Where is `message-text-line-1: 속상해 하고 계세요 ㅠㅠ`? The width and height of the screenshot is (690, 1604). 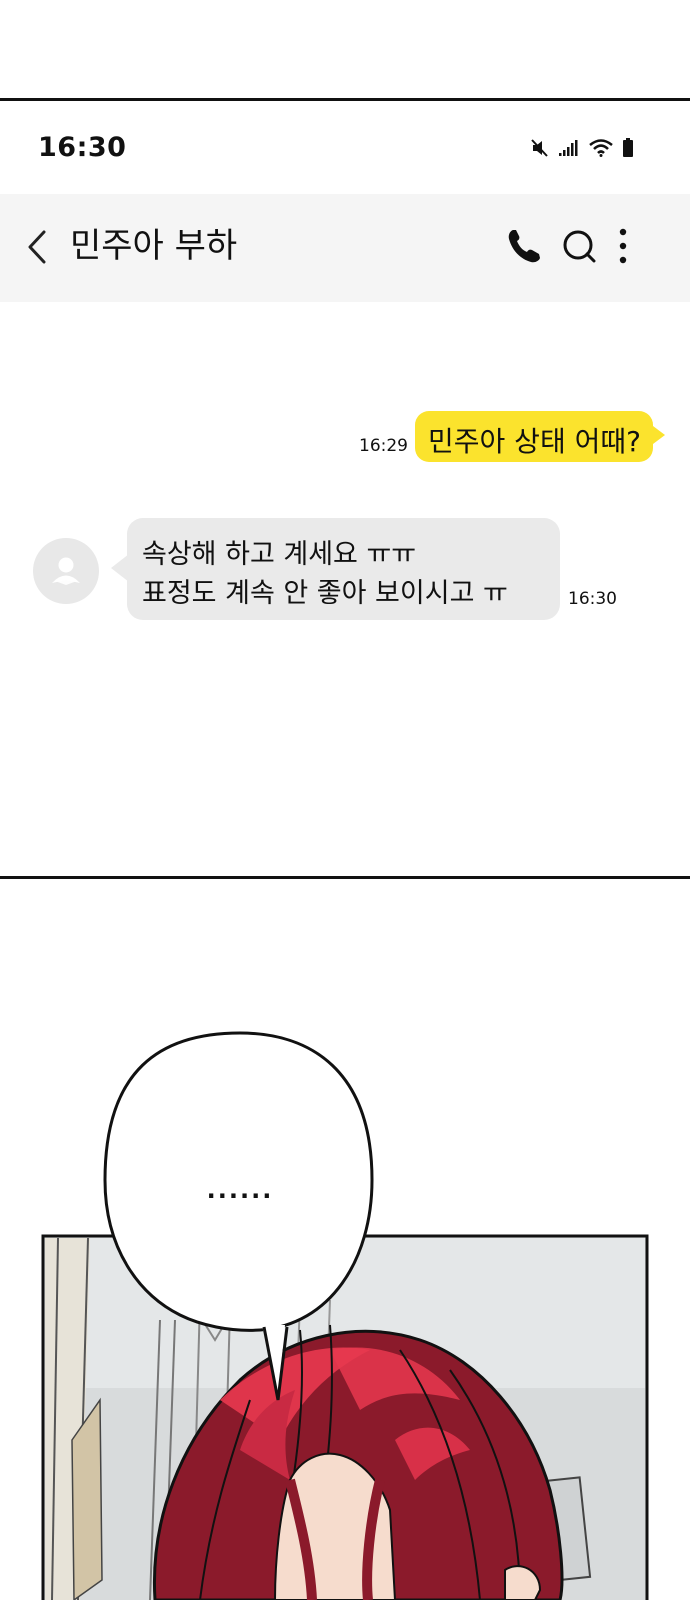 message-text-line-1: 속상해 하고 계세요 ㅠㅠ is located at coordinates (279, 554).